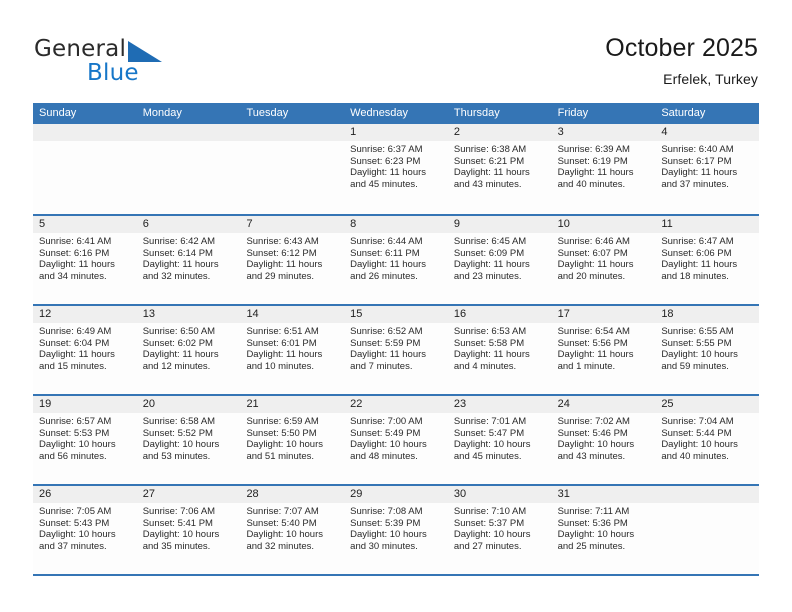 The height and width of the screenshot is (612, 792). I want to click on daylight-duration-line2: and 59 minutes., so click(695, 366).